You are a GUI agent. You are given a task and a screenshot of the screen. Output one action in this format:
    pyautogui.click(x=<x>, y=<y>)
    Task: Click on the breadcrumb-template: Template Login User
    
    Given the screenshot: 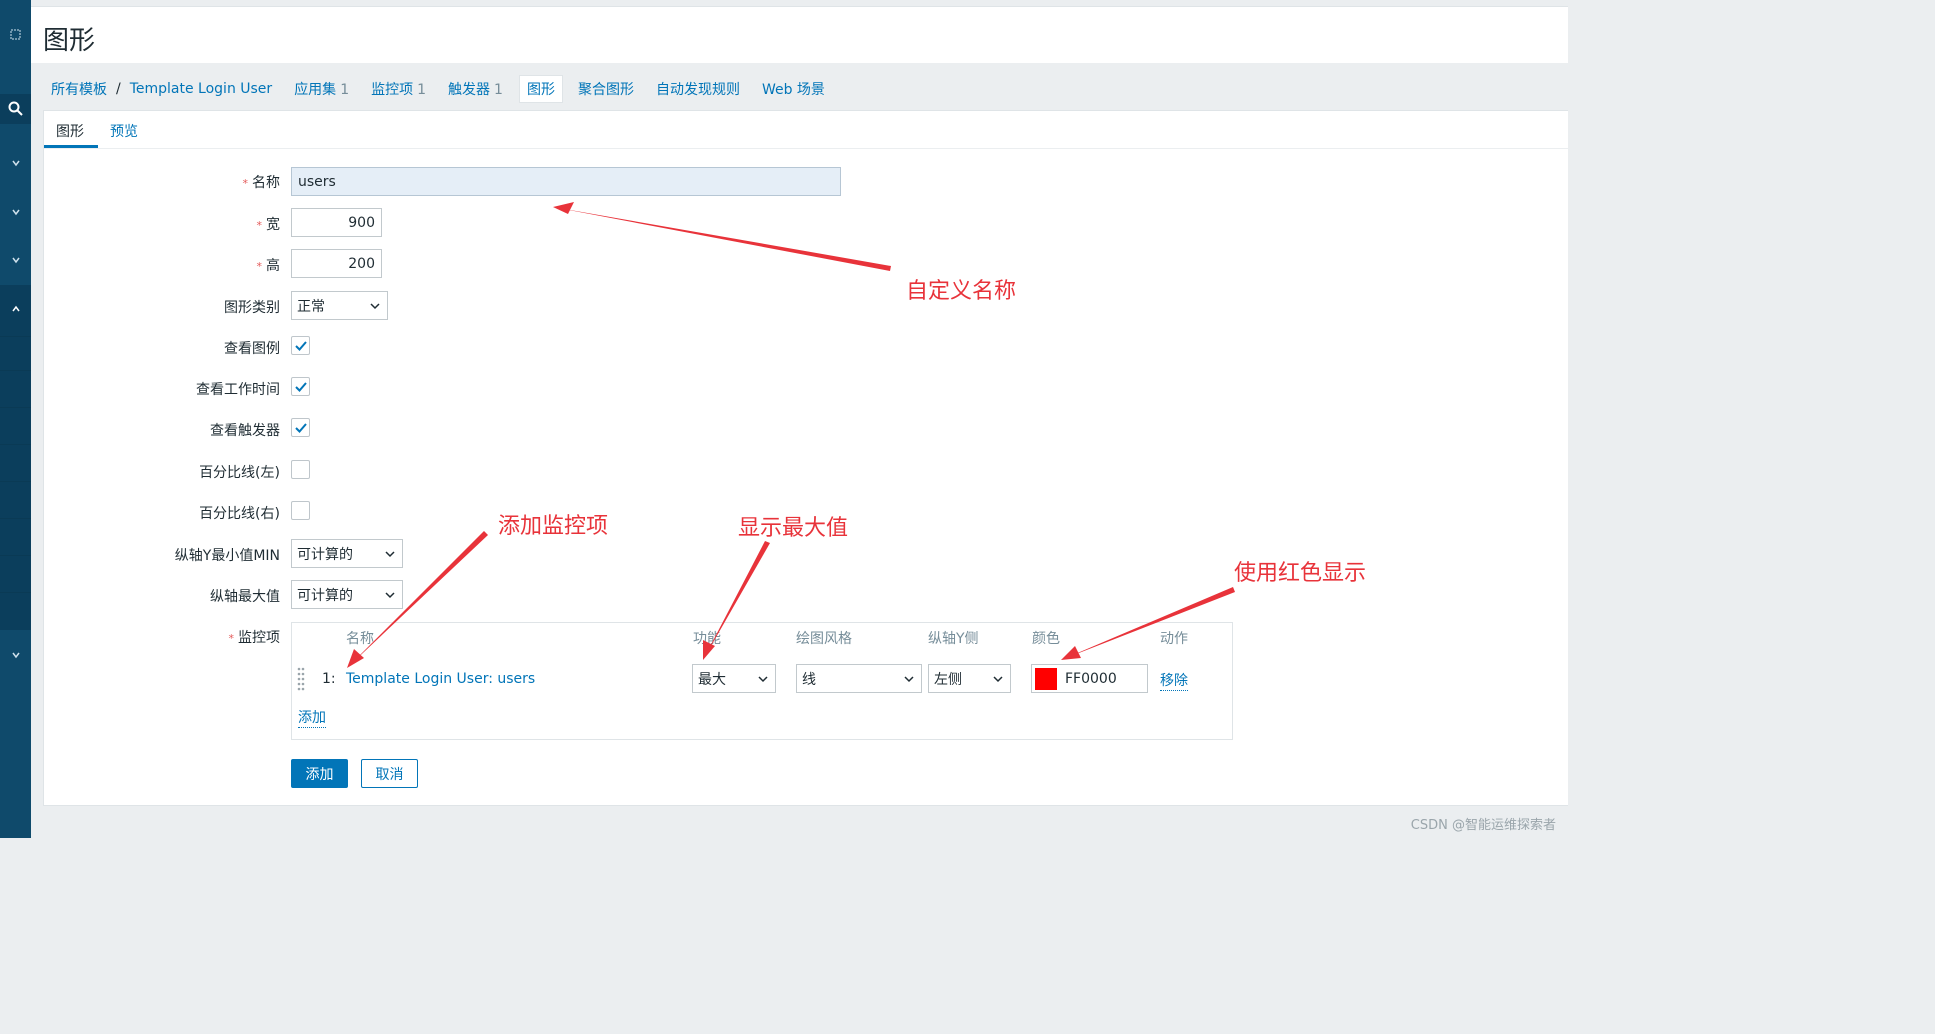 What is the action you would take?
    pyautogui.click(x=201, y=89)
    